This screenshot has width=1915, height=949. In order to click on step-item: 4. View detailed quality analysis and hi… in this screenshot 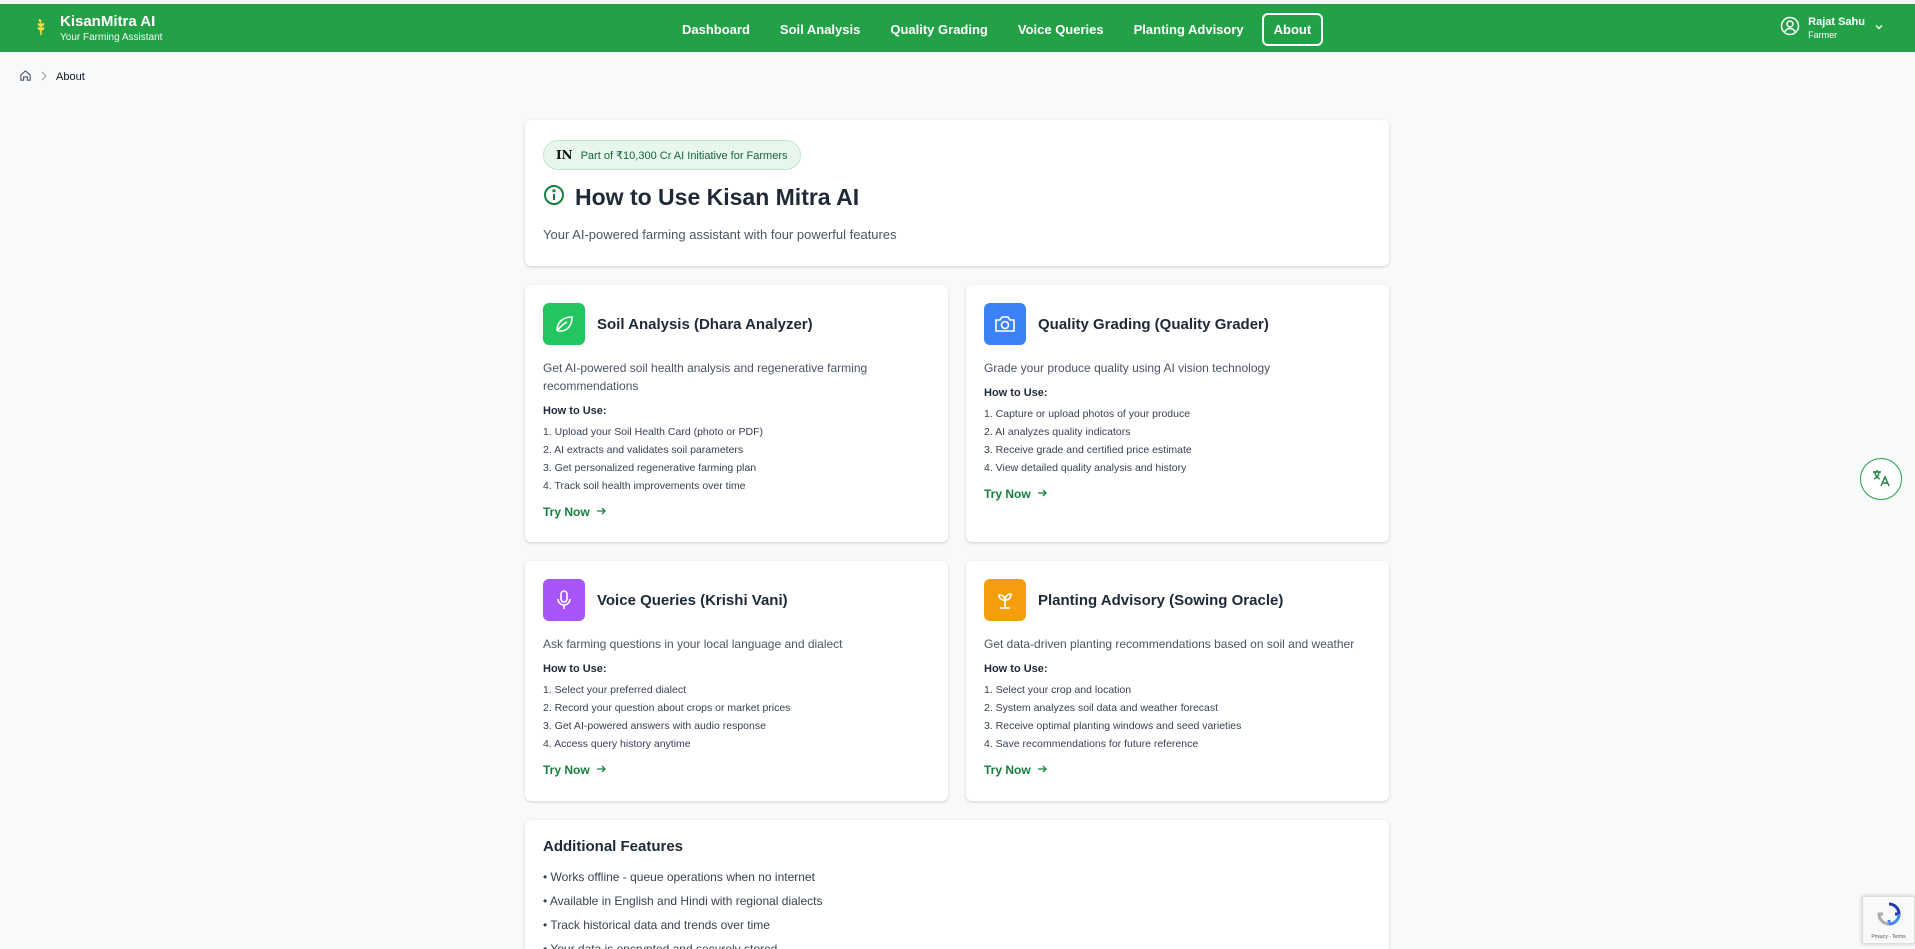, I will do `click(1085, 468)`.